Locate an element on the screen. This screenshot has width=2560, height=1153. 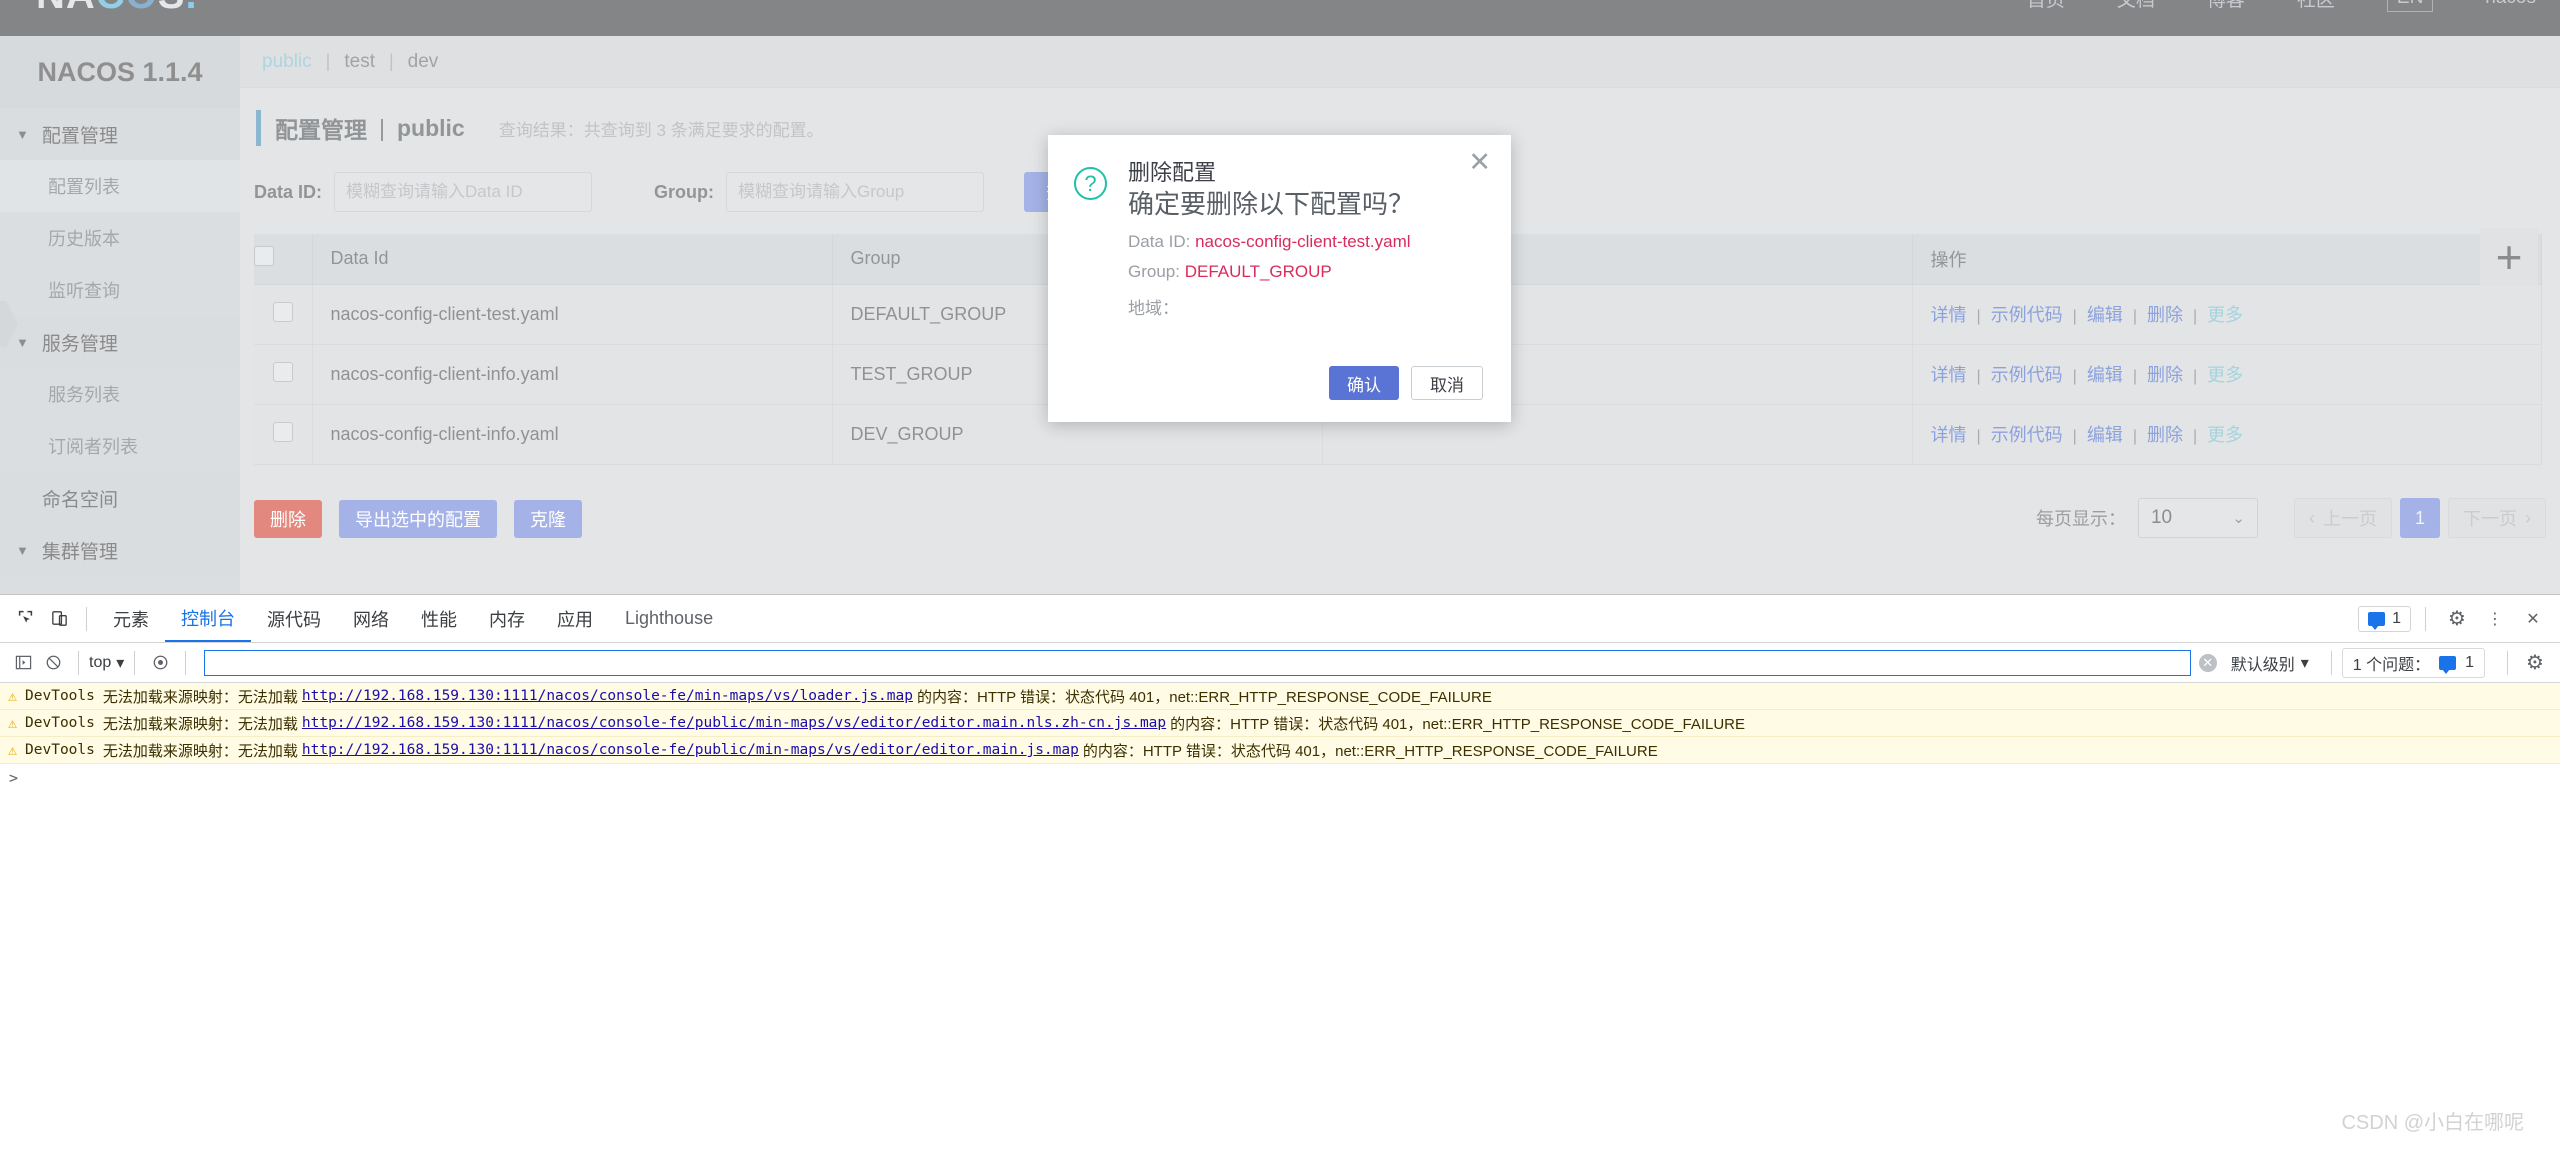
prev-page-button: ‹ 上一页 is located at coordinates (2342, 518).